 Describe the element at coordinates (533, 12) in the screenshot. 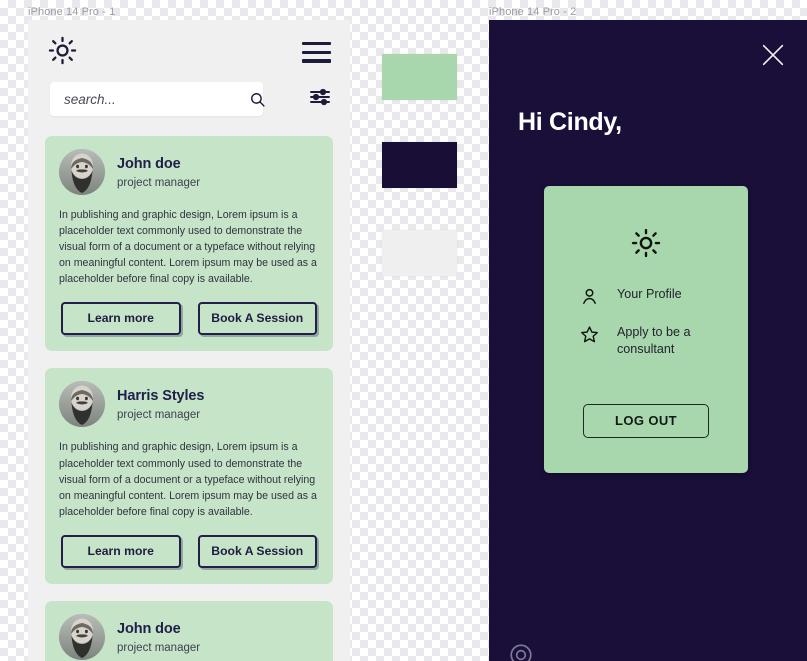

I see `frame-label-two: iPhone 14 Pro - 2` at that location.